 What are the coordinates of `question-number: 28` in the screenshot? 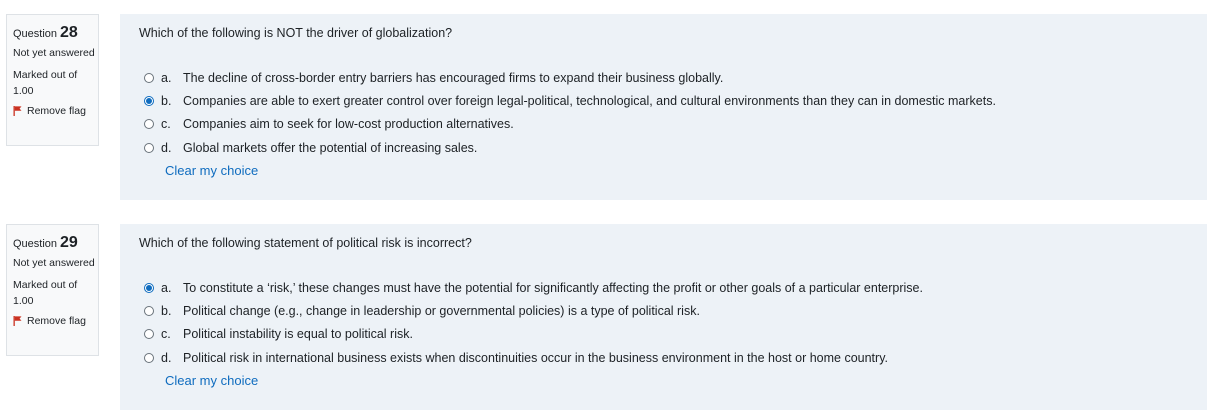 It's located at (68, 32).